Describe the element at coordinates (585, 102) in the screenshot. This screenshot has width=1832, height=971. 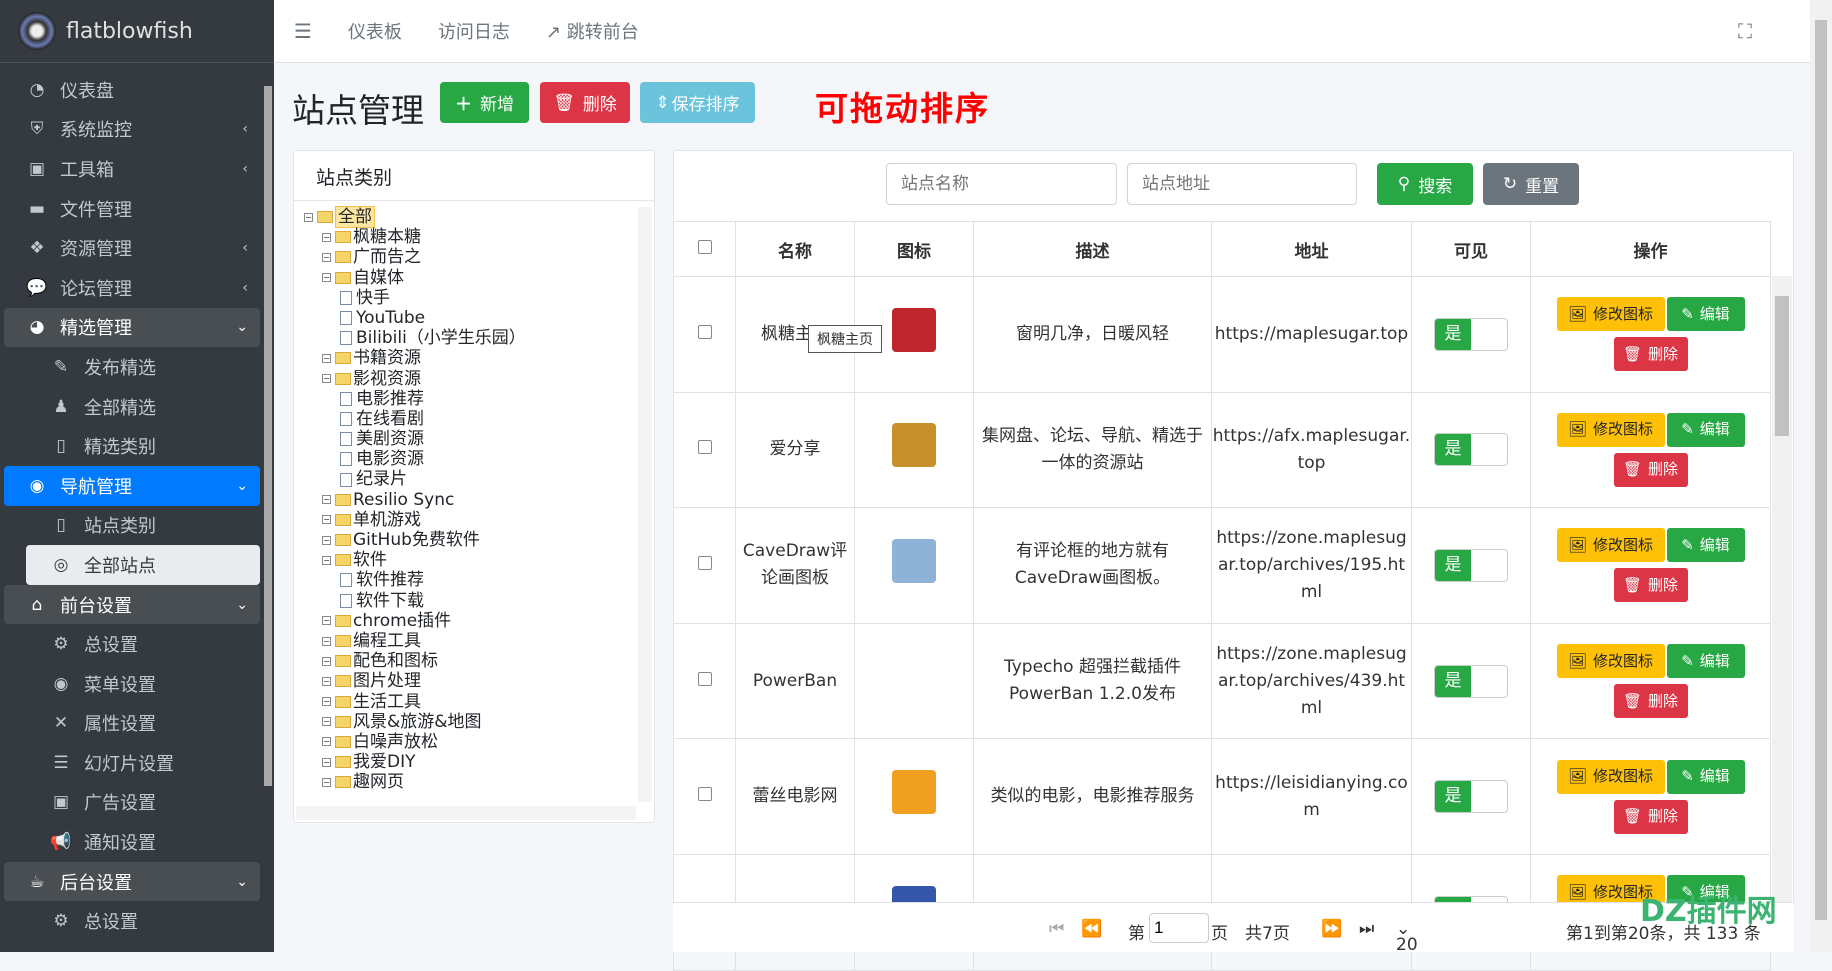
I see `delete-button: 🗑 删除` at that location.